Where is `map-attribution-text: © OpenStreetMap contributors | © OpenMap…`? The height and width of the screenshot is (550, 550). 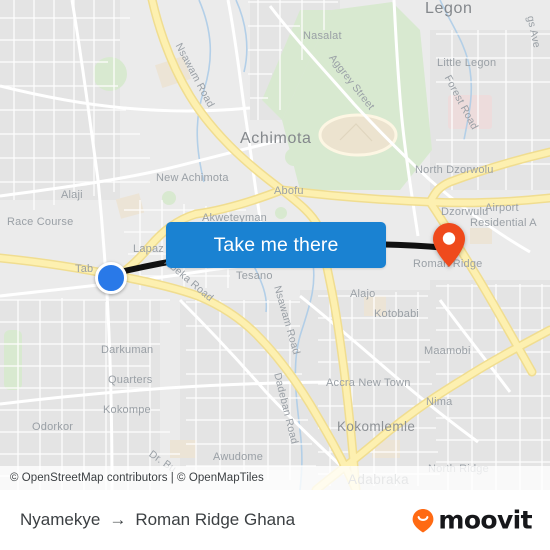
map-attribution-text: © OpenStreetMap contributors | © OpenMap… is located at coordinates (132, 478).